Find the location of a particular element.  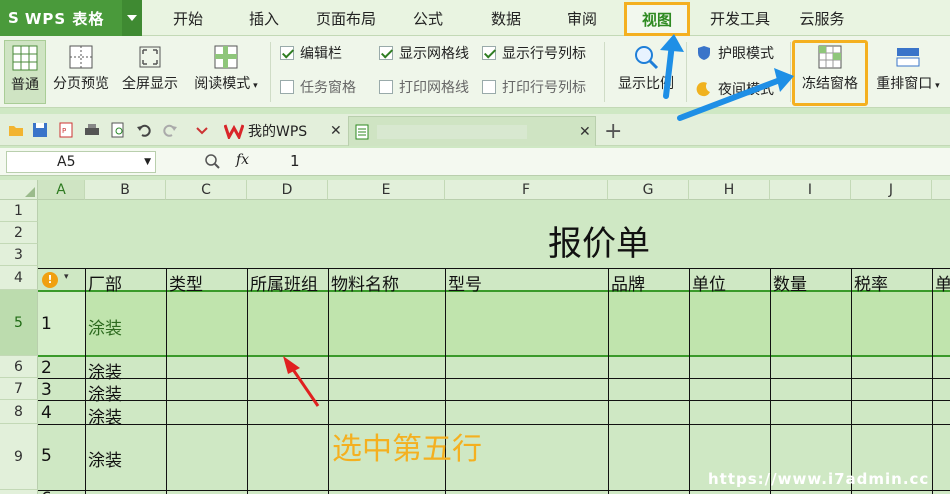

warning-icon: ! is located at coordinates (50, 280).